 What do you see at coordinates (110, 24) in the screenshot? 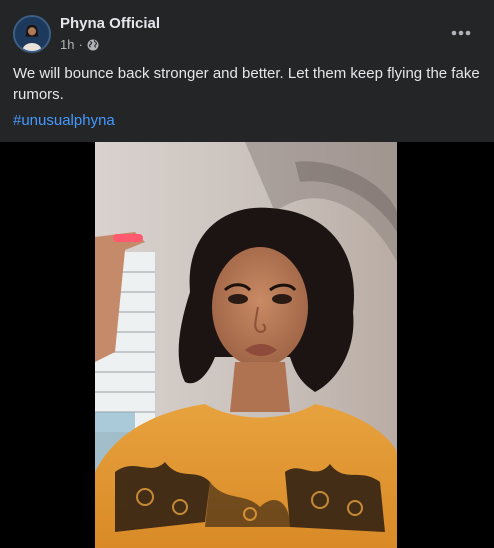
I see `author-name: Phyna Official` at bounding box center [110, 24].